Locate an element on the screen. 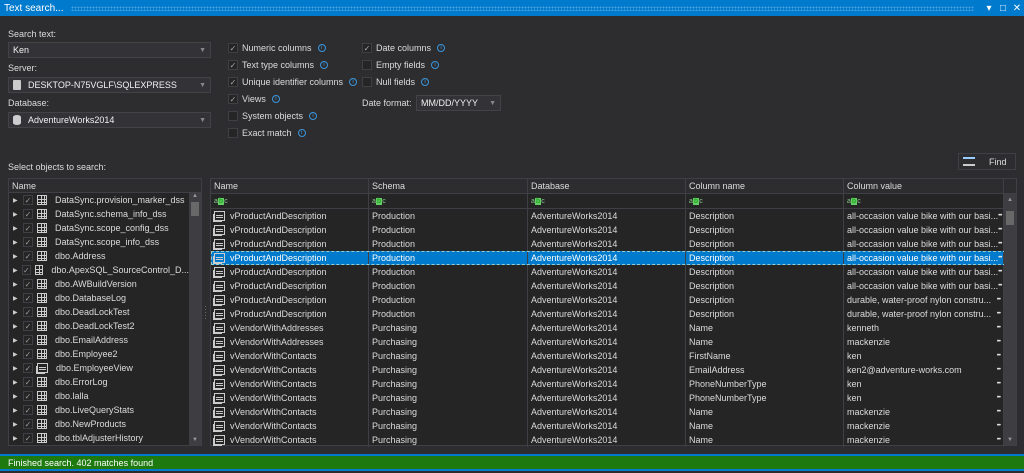 The height and width of the screenshot is (473, 1024). tree-item: ▶ ✓ dbo.ErrorLog is located at coordinates (99, 382).